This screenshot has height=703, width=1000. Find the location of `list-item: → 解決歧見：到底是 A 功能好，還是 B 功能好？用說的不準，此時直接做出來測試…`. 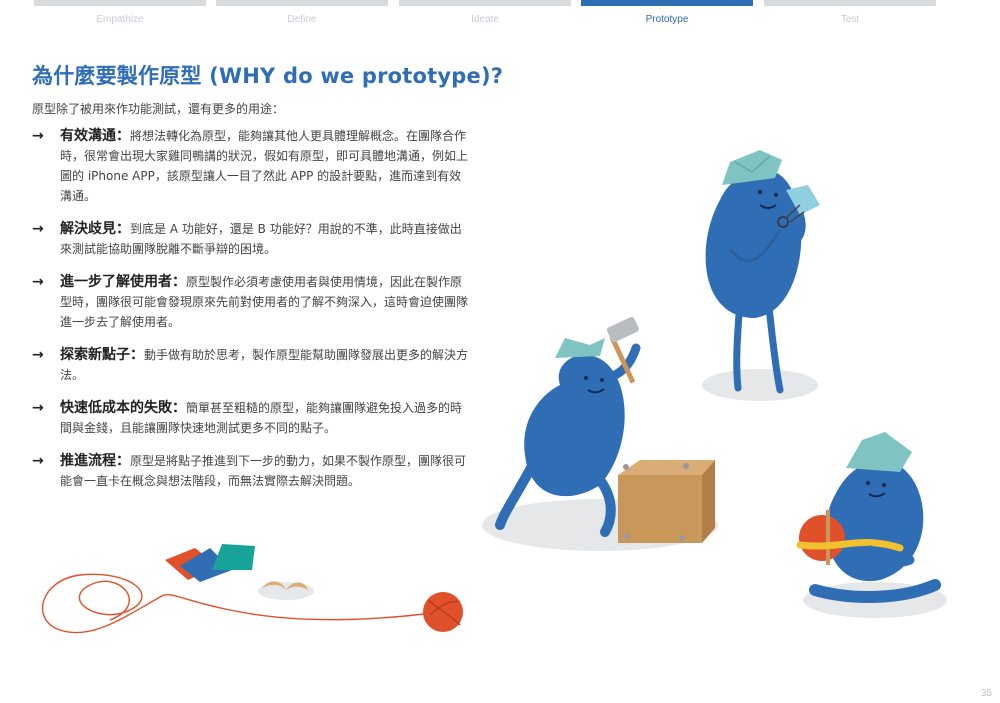

list-item: → 解決歧見：到底是 A 功能好，還是 B 功能好？用說的不準，此時直接做出來測試… is located at coordinates (252, 239).